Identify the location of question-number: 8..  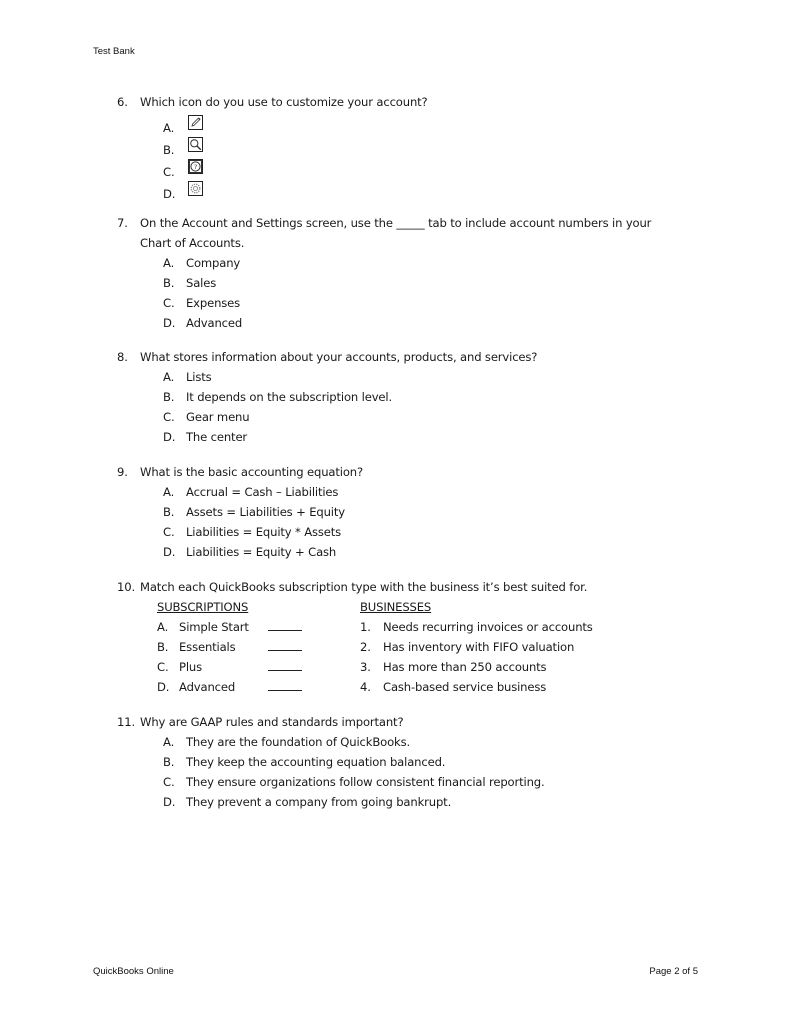
(122, 357).